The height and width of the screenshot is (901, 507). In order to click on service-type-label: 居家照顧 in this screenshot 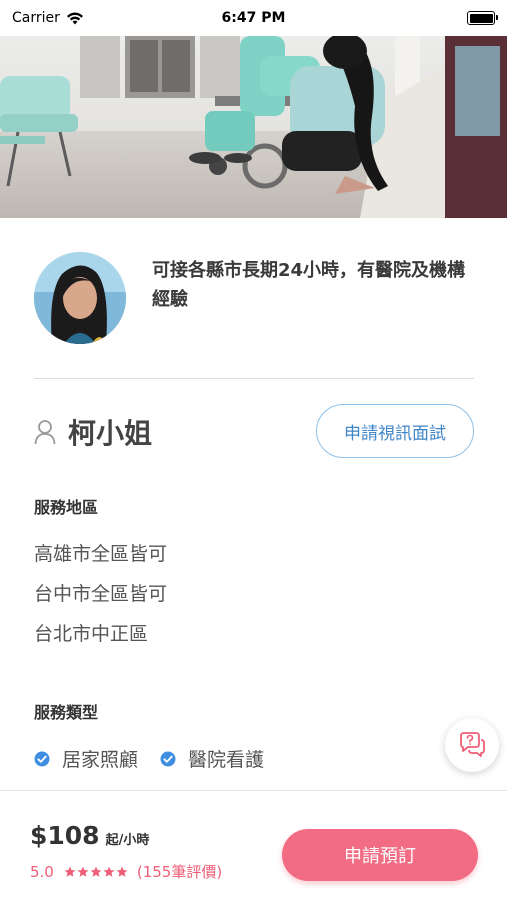, I will do `click(100, 760)`.